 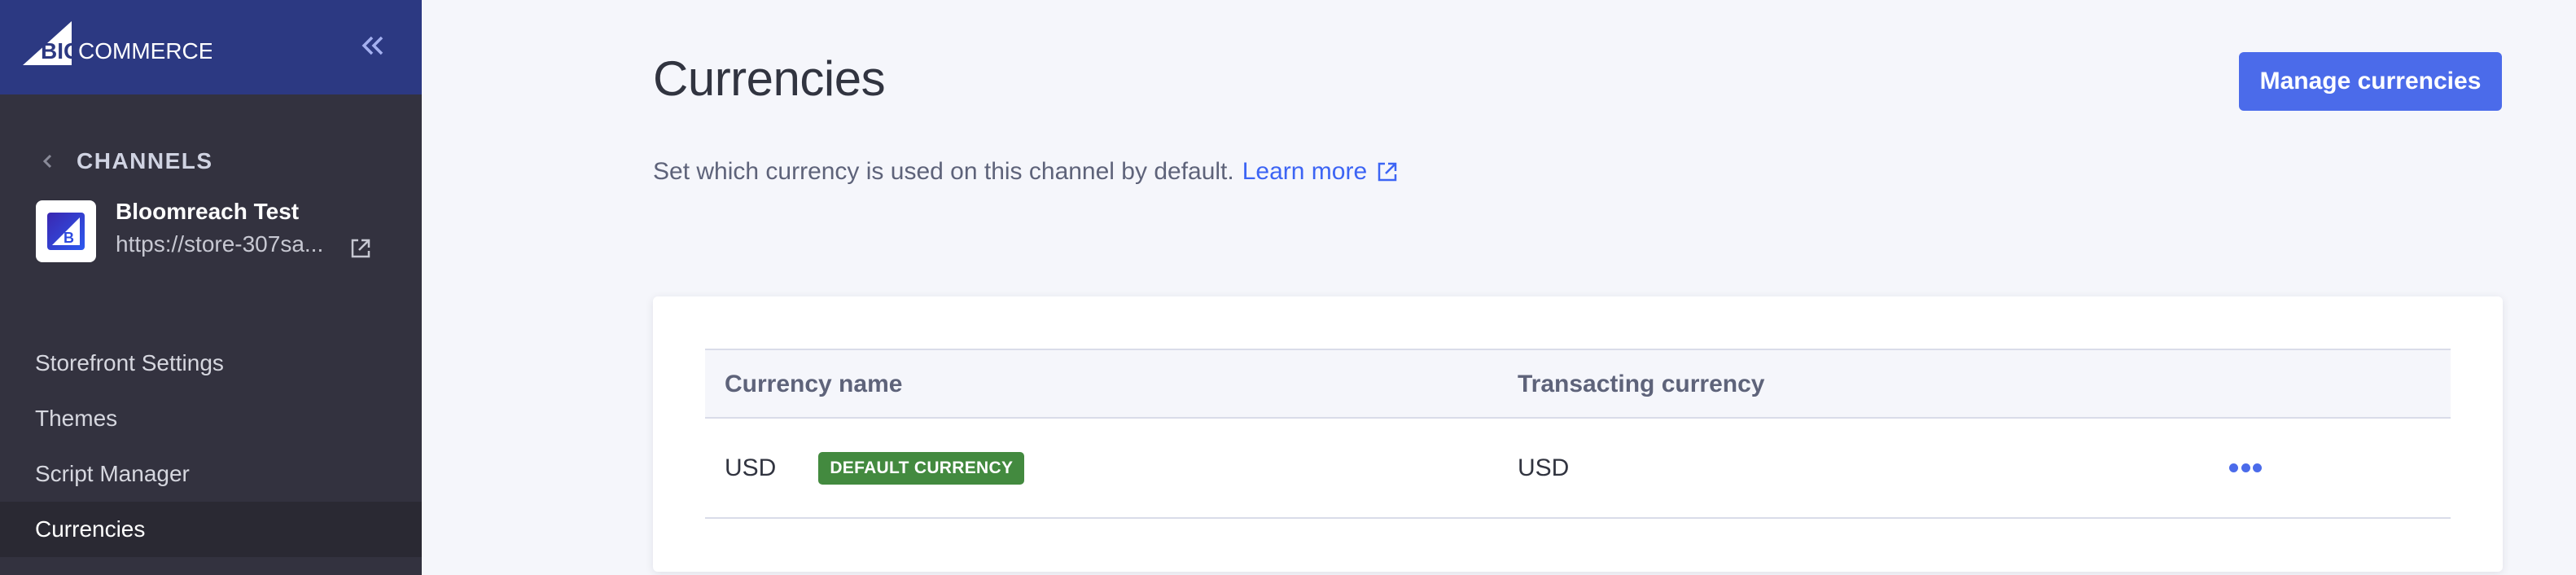 I want to click on channels-label: CHANNELS, so click(x=145, y=161).